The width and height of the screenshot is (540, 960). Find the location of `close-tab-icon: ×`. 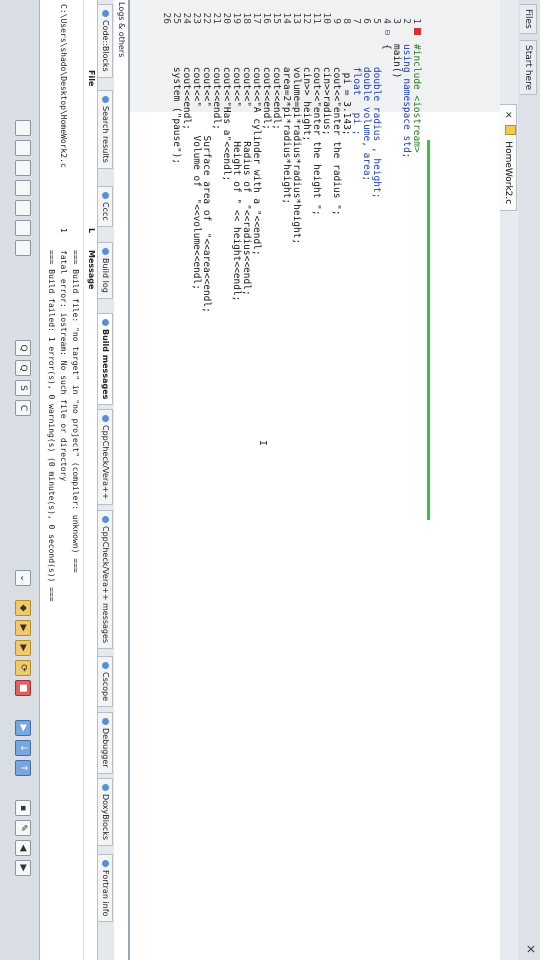

close-tab-icon: × is located at coordinates (508, 115).